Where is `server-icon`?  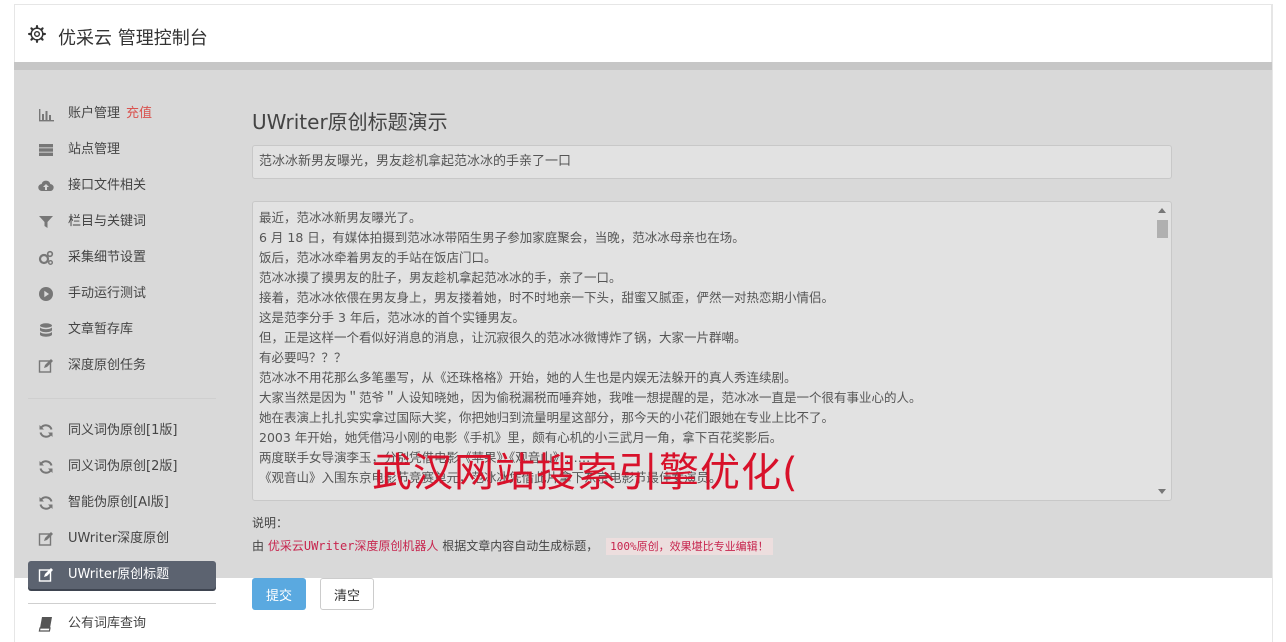
server-icon is located at coordinates (46, 150).